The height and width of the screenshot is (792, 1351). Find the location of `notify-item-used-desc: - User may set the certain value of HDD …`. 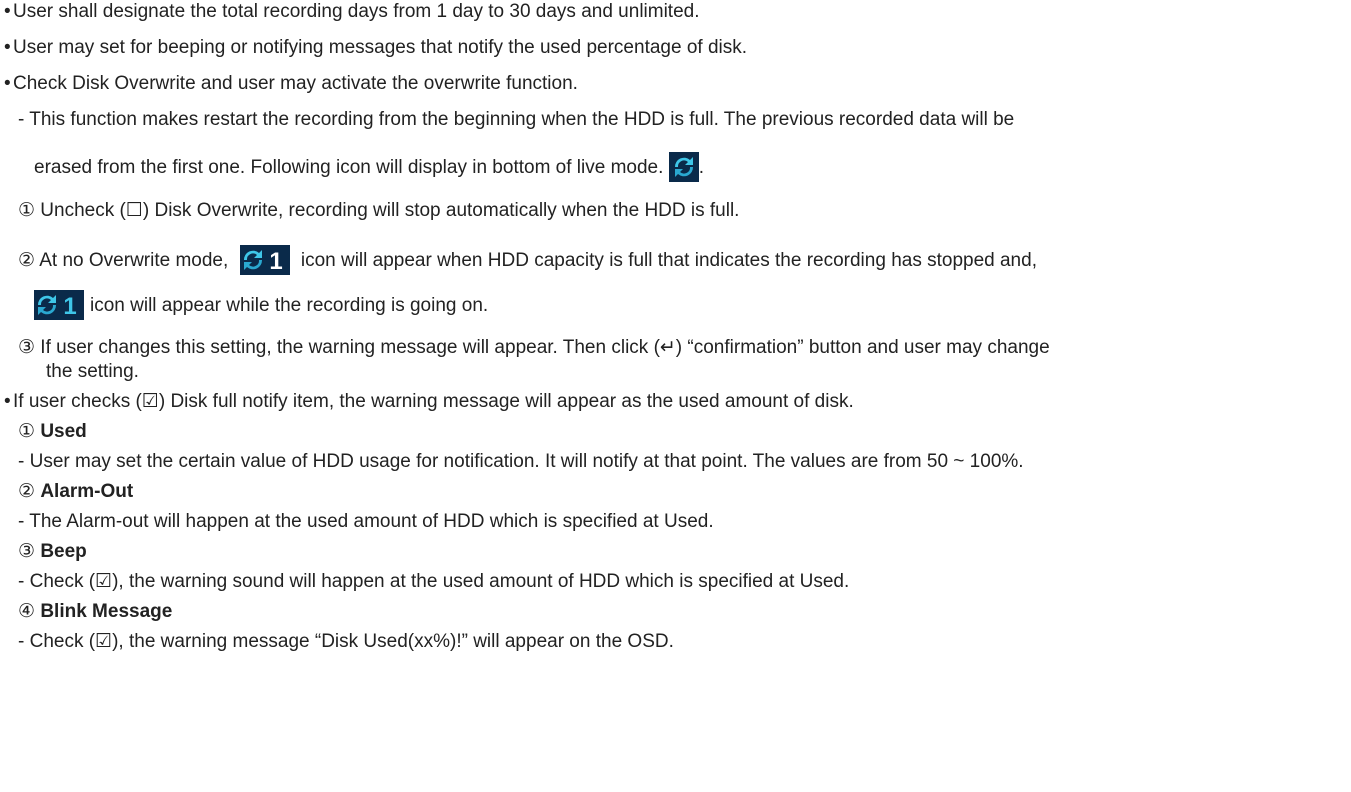

notify-item-used-desc: - User may set the certain value of HDD … is located at coordinates (521, 461).